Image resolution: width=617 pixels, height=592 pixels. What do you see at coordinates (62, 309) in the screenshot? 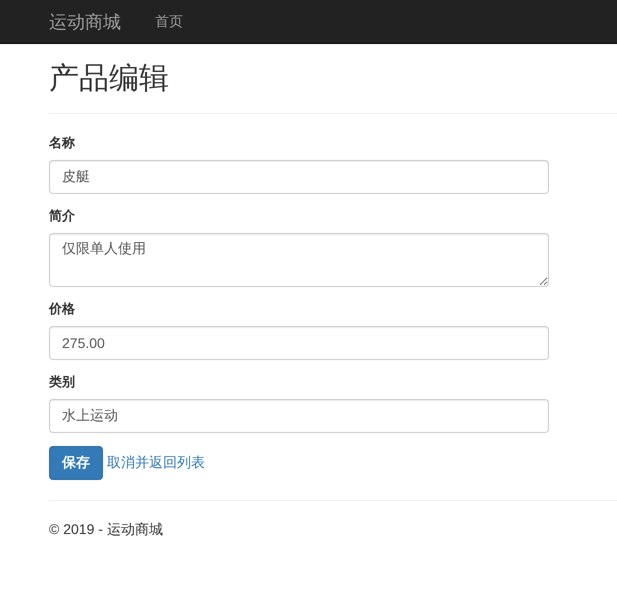
I see `field-label: 价格` at bounding box center [62, 309].